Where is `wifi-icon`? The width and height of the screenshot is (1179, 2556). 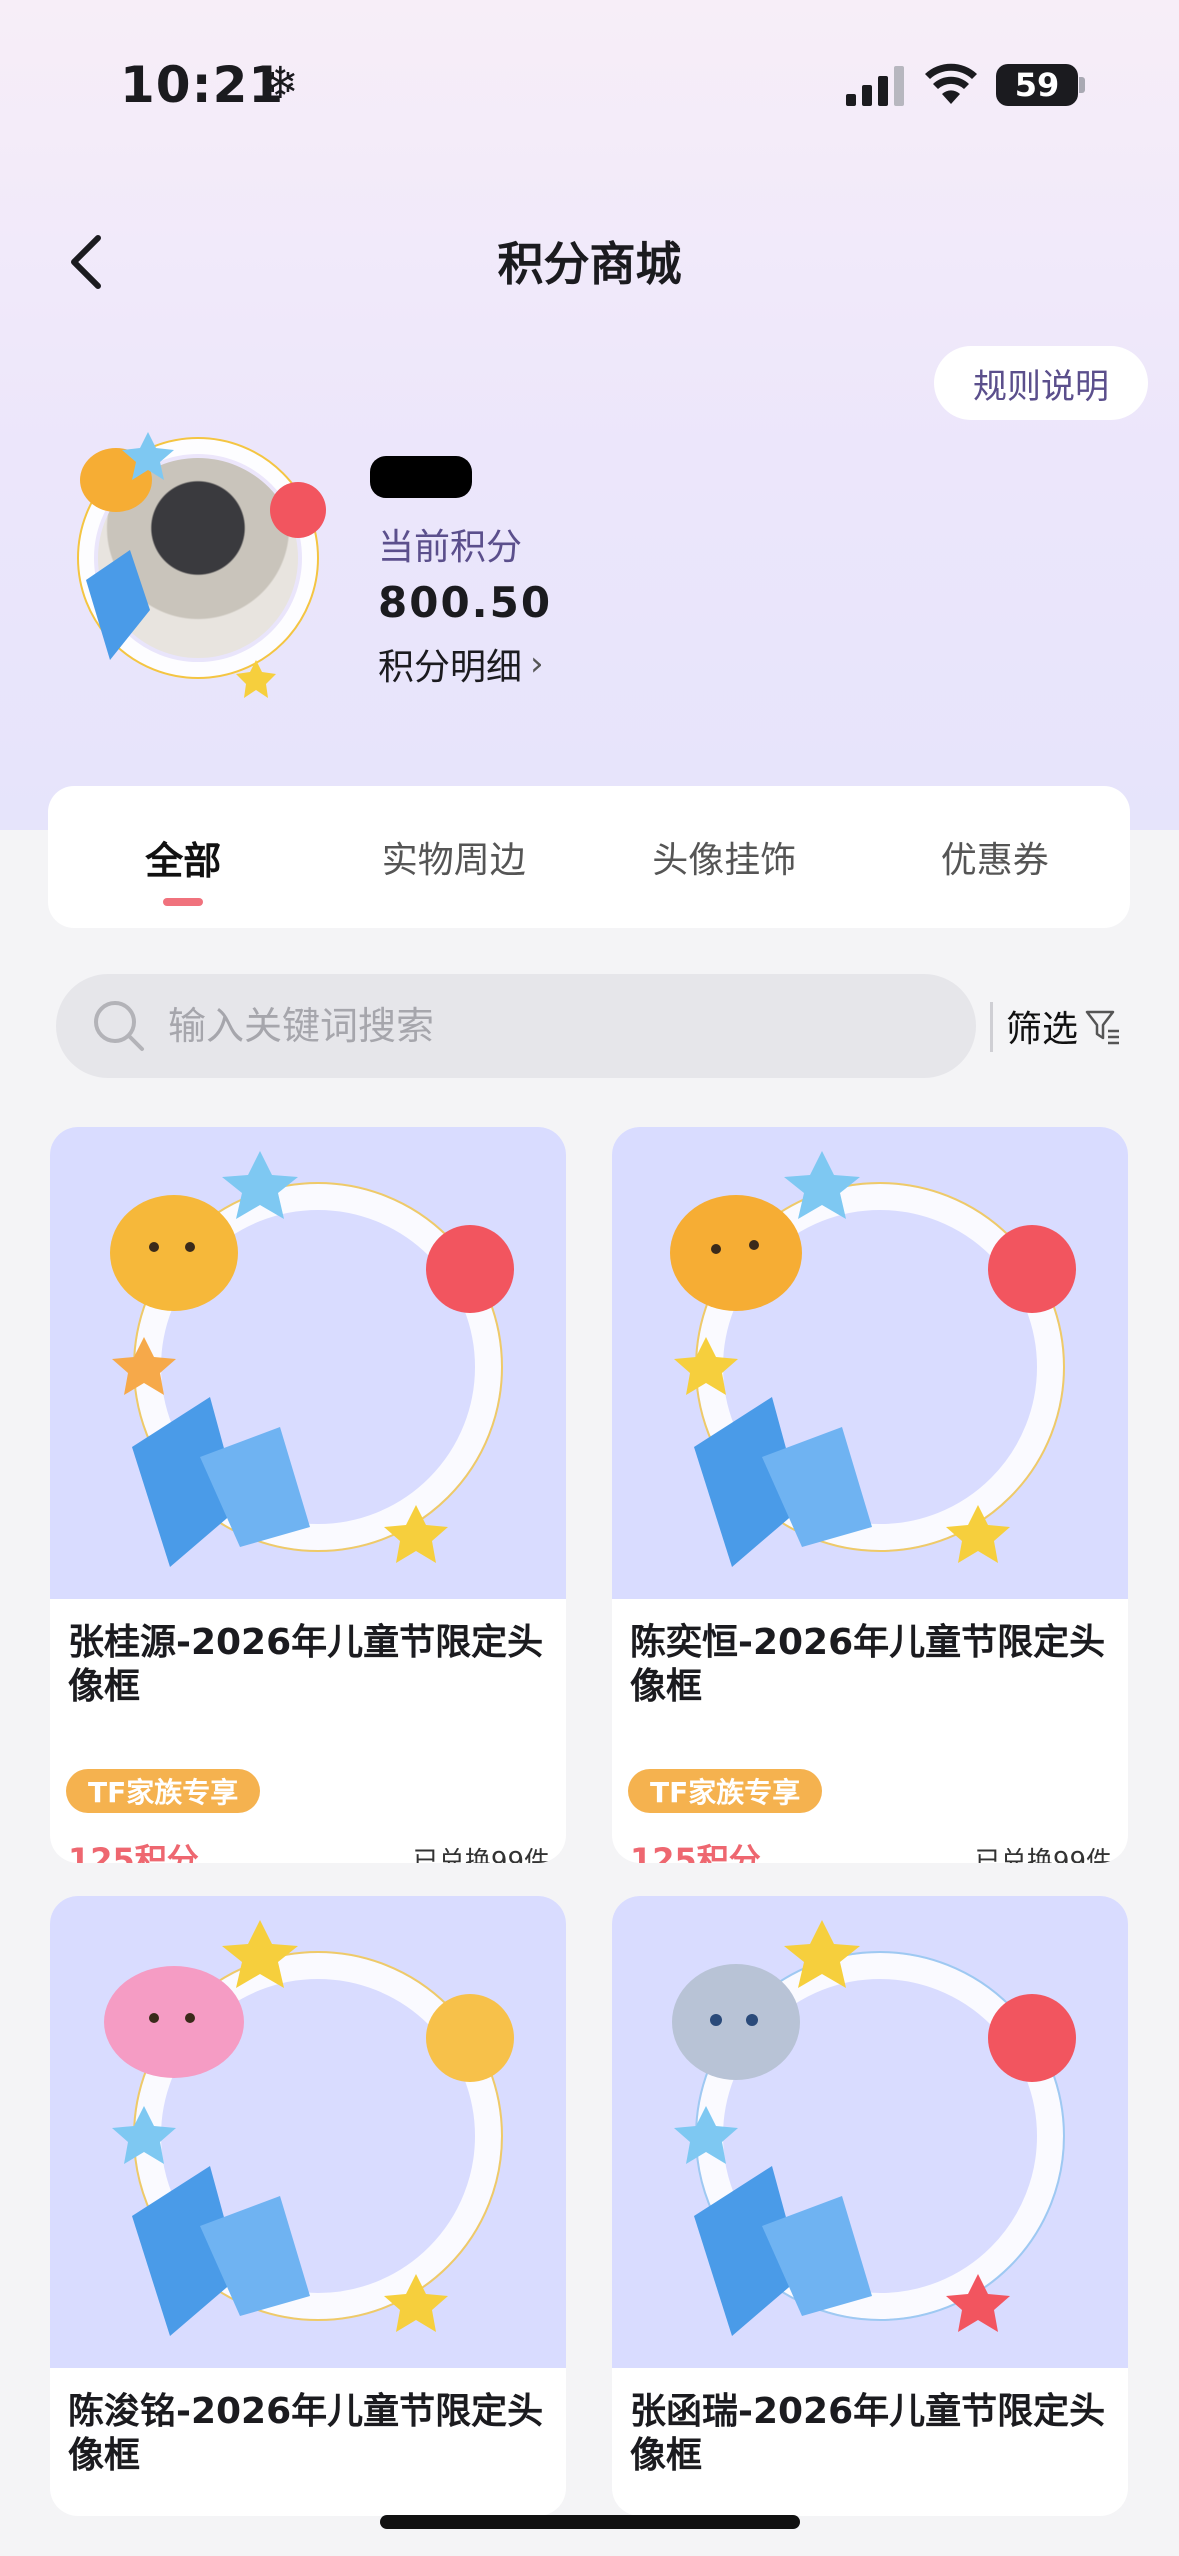 wifi-icon is located at coordinates (951, 83).